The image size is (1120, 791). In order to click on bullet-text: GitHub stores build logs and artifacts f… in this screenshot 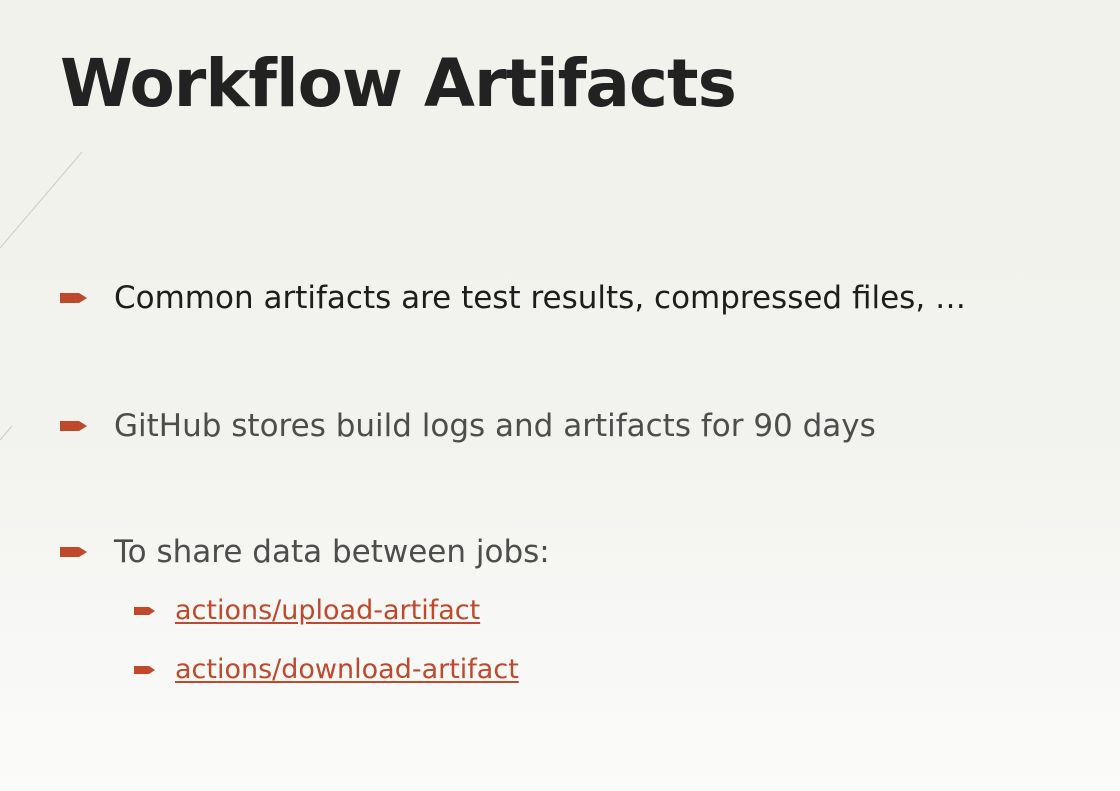, I will do `click(495, 426)`.